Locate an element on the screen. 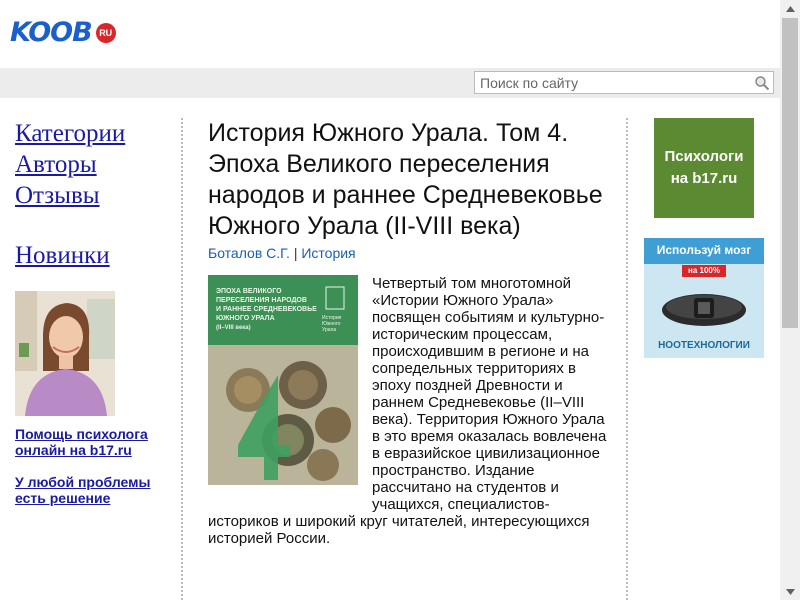 This screenshot has height=600, width=800. ad-badge: на 100% is located at coordinates (704, 270).